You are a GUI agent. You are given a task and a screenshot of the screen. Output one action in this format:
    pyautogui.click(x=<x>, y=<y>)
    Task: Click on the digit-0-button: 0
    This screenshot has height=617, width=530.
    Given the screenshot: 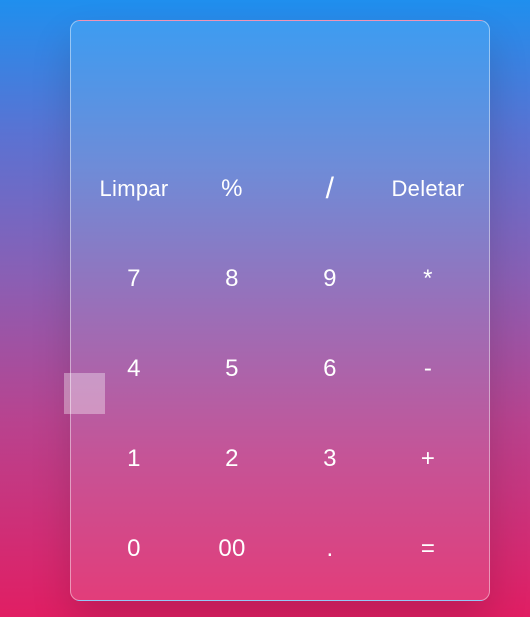 What is the action you would take?
    pyautogui.click(x=134, y=549)
    